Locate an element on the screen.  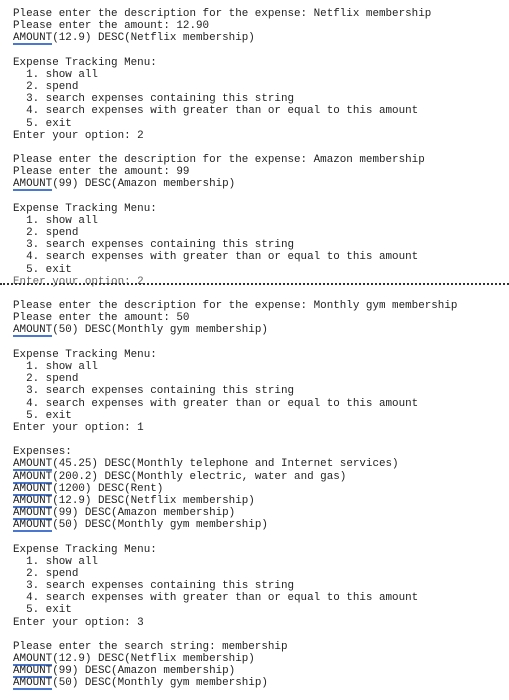
console-line: Enter your option: 1 is located at coordinates (78, 427).